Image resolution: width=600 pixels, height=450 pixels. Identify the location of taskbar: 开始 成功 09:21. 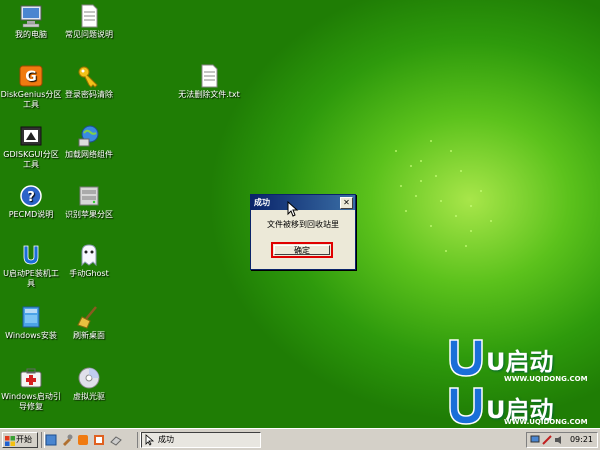
(300, 439).